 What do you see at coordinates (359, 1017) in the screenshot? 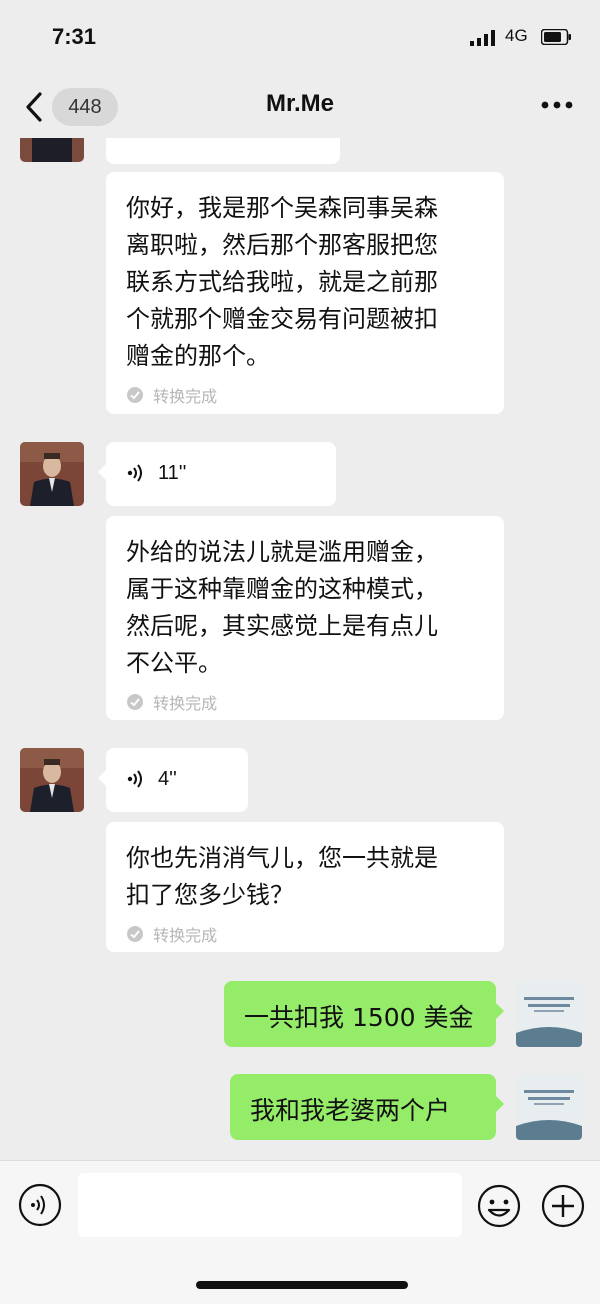
I see `message-text: 一共扣我 1500 美金` at bounding box center [359, 1017].